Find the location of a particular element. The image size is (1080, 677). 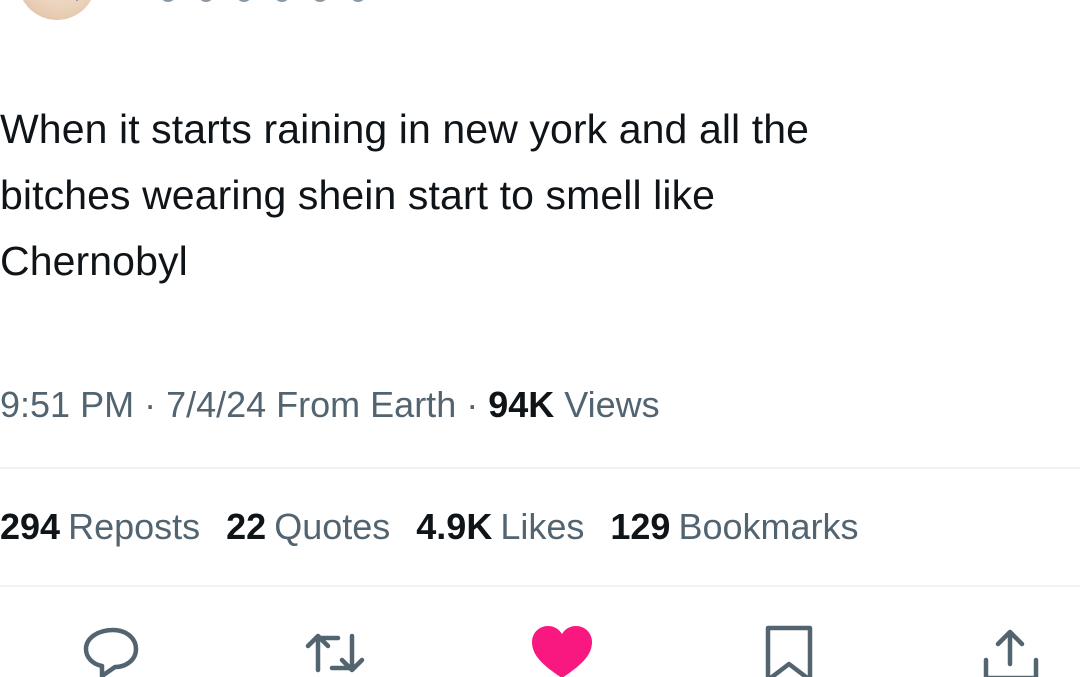

likes-count: 4.9K is located at coordinates (454, 526).